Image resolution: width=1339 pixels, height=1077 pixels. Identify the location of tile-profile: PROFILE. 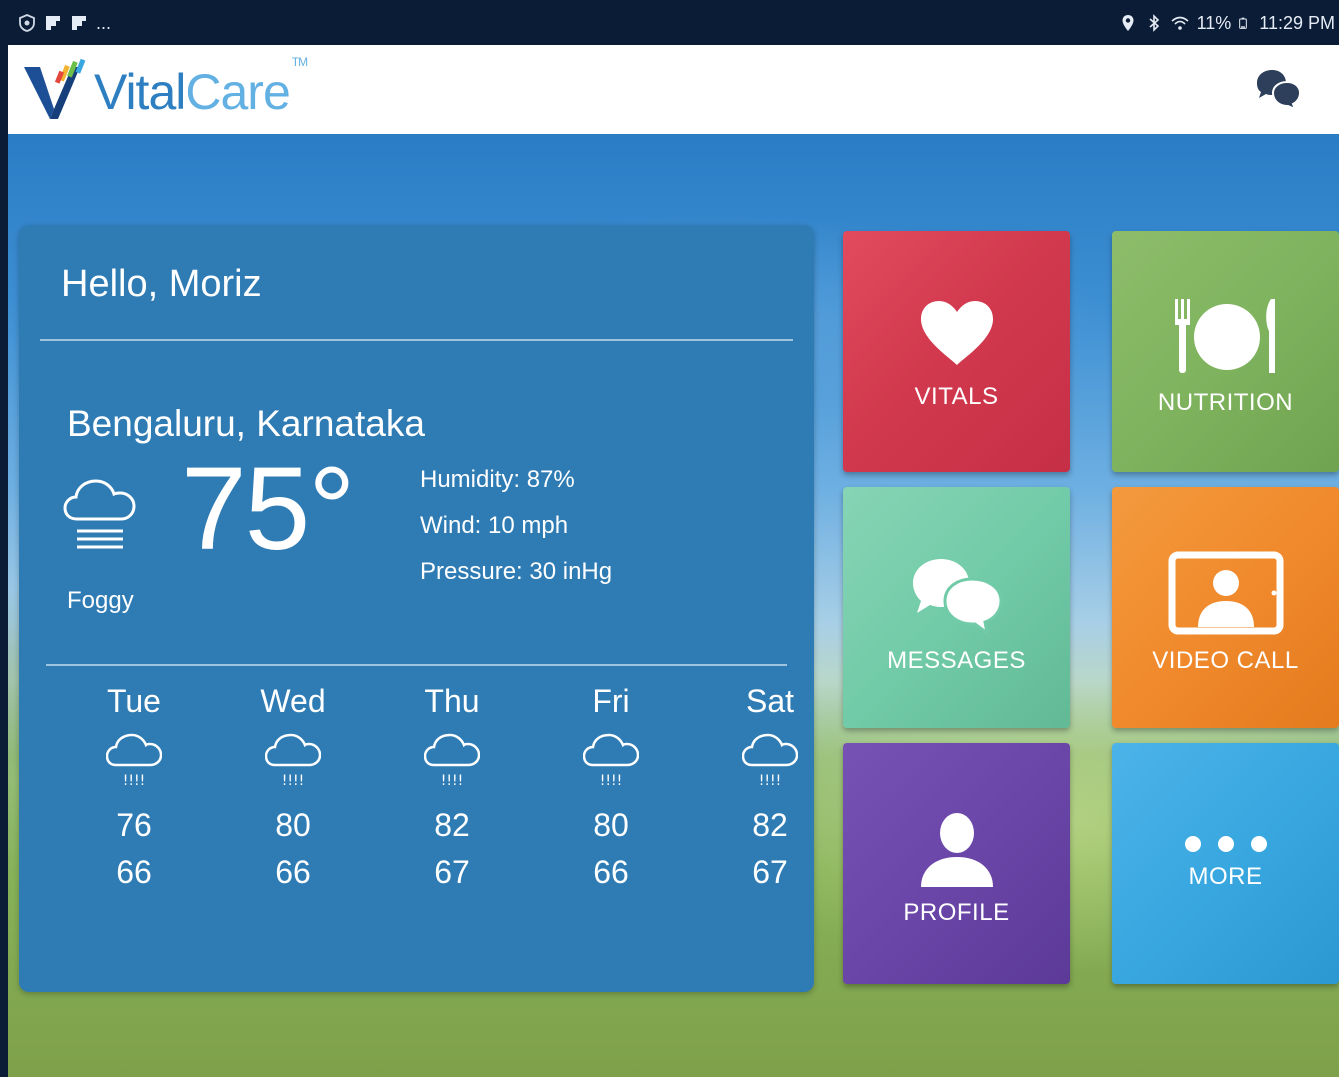
(956, 863).